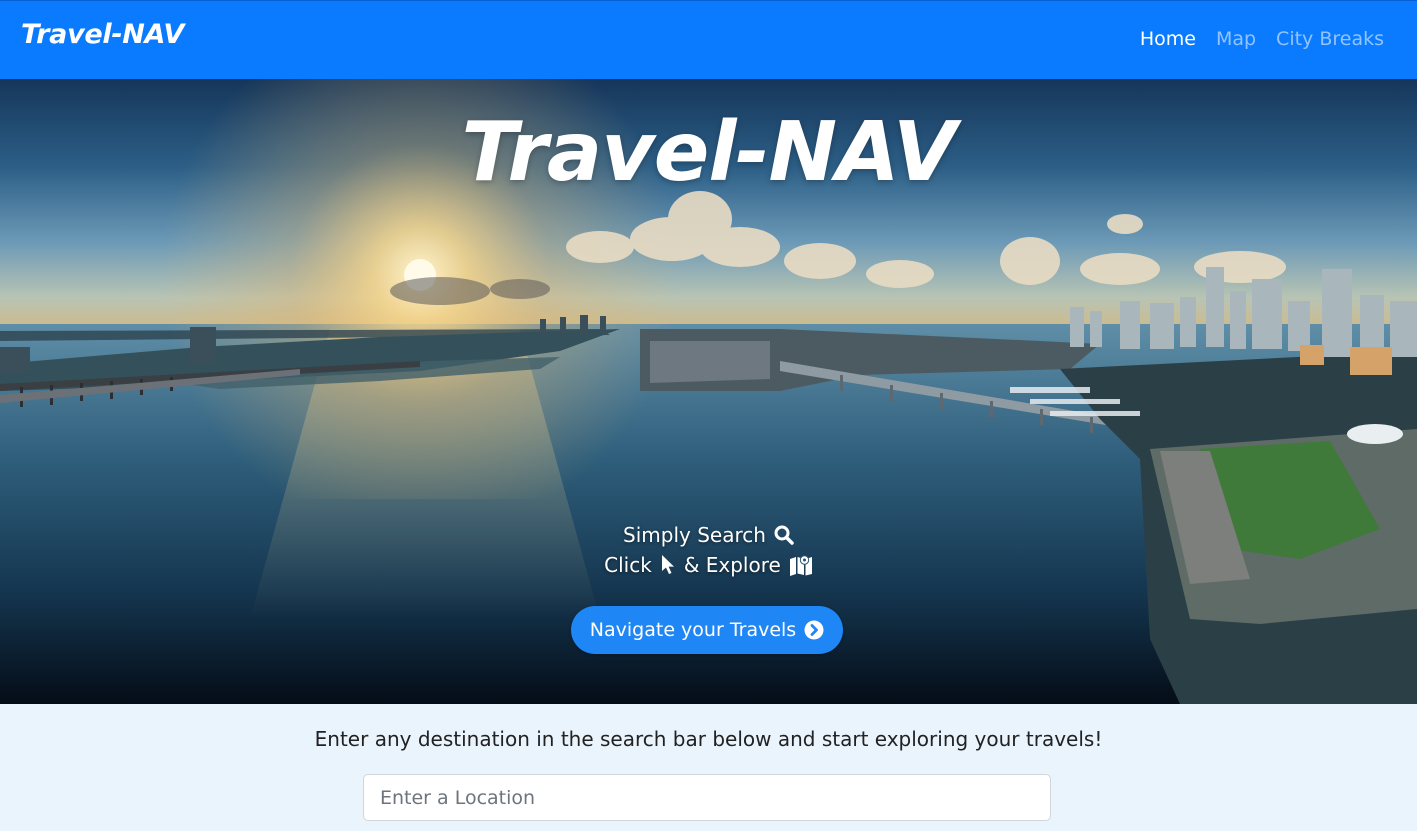  Describe the element at coordinates (694, 535) in the screenshot. I see `hero-tagline-search-text: Simply Search` at that location.